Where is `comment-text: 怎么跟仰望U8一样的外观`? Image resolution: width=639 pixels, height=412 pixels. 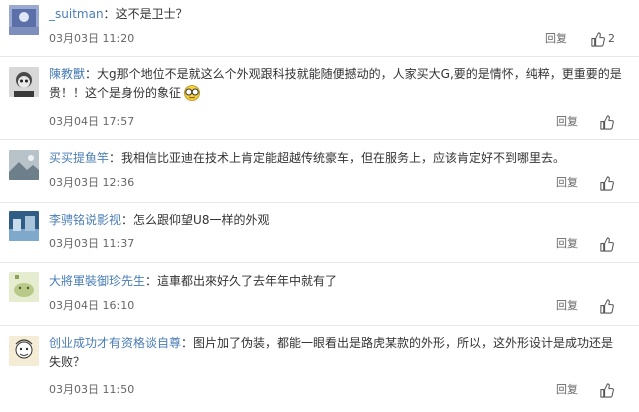 comment-text: 怎么跟仰望U8一样的外观 is located at coordinates (201, 220).